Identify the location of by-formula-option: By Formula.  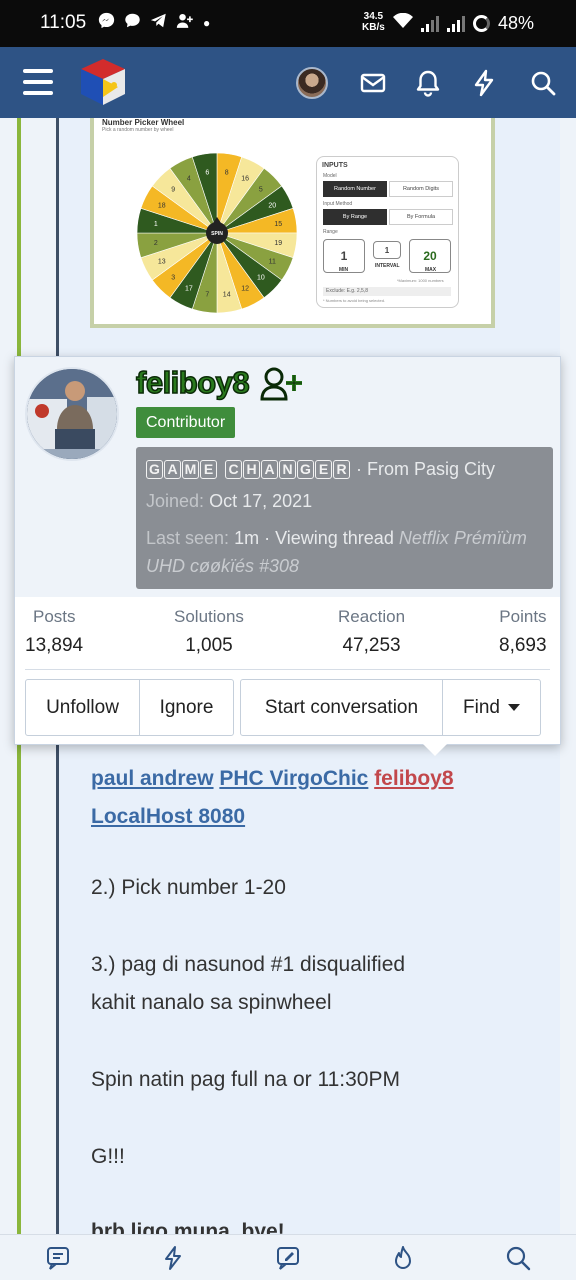
(421, 217).